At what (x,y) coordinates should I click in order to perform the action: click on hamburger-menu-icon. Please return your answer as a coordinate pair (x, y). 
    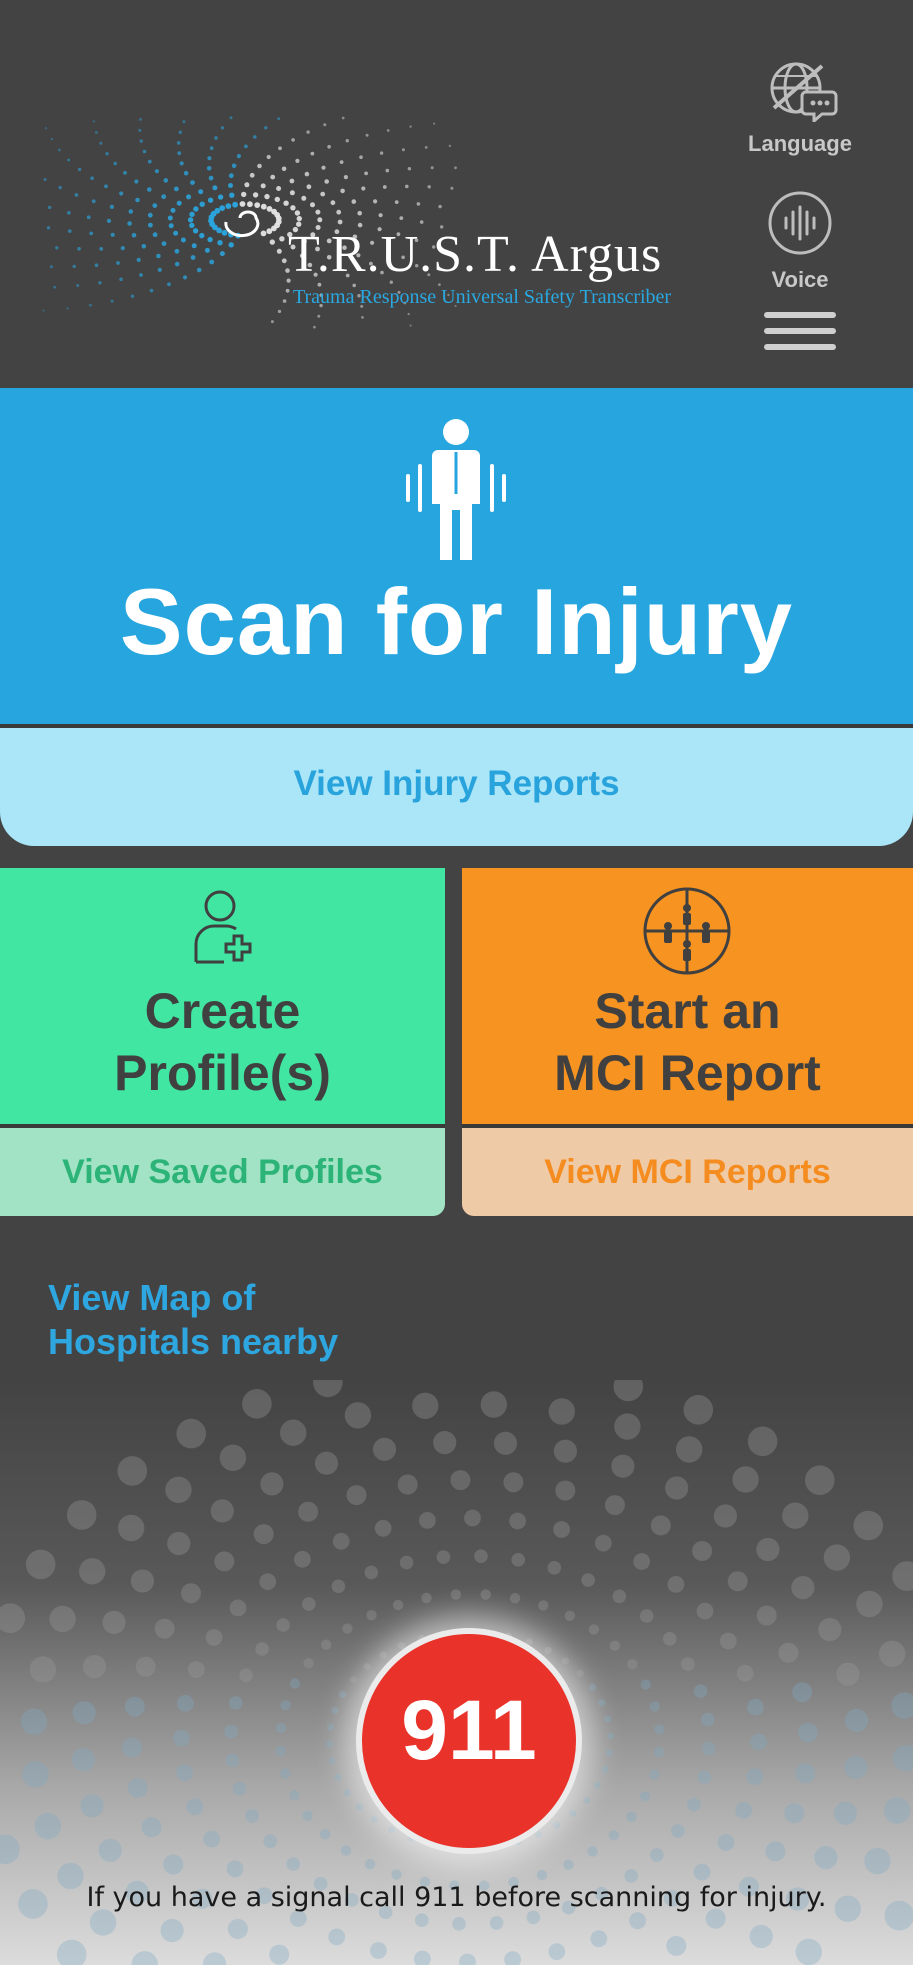
    Looking at the image, I should click on (800, 336).